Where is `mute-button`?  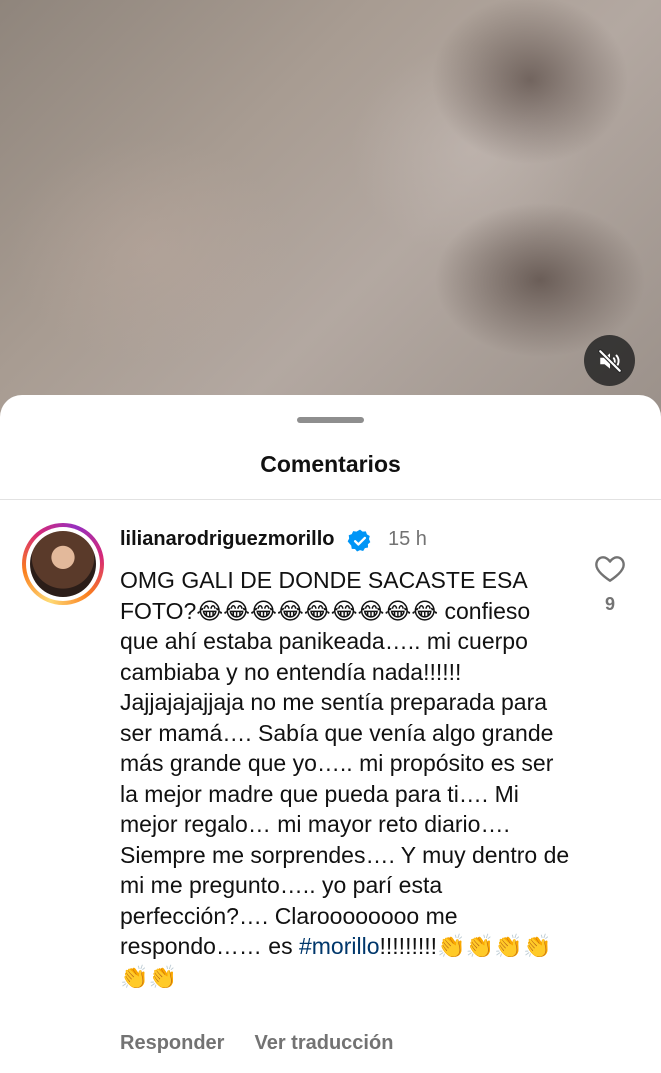 mute-button is located at coordinates (609, 360).